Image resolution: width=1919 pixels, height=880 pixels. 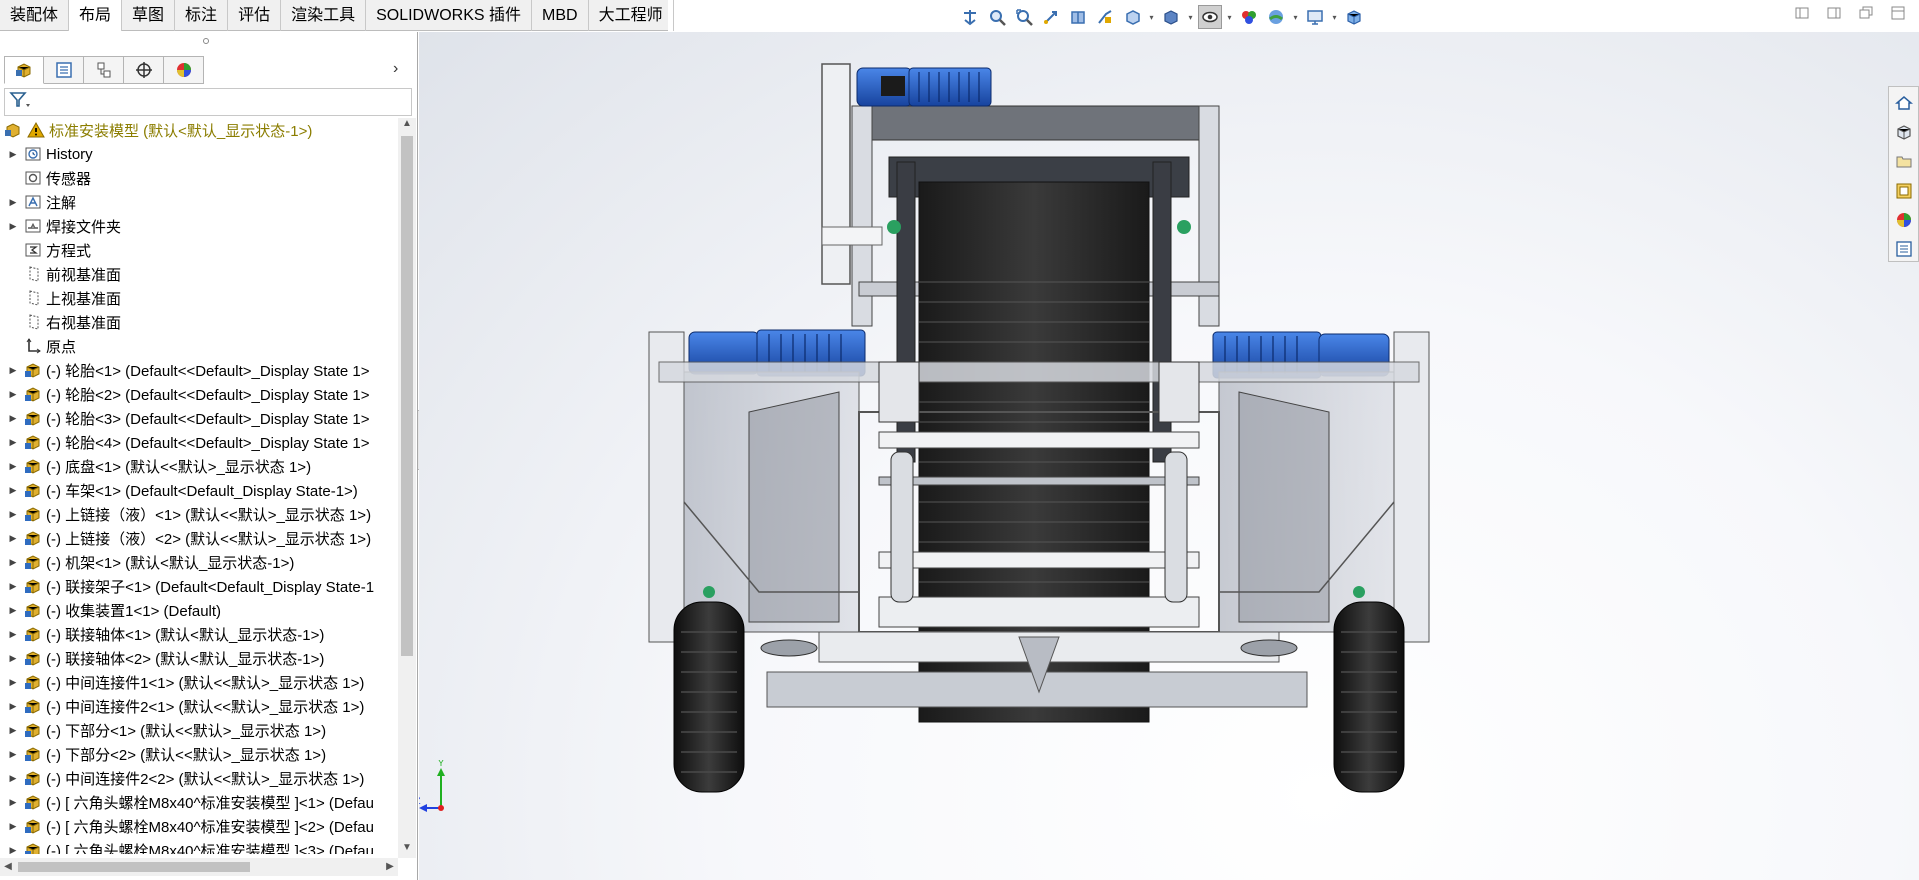 I want to click on tree-item: ▶ (-) 上链接（液）<1> (默认<<默认>_显示状态 1>), so click(x=199, y=514).